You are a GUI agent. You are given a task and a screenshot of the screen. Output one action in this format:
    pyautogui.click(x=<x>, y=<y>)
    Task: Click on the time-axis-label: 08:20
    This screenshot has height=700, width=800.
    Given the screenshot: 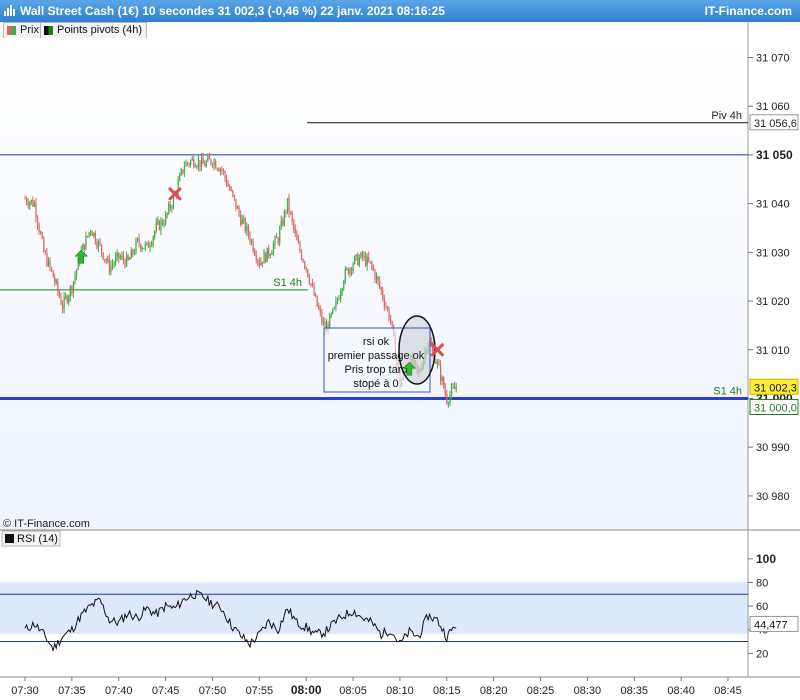 What is the action you would take?
    pyautogui.click(x=494, y=691)
    